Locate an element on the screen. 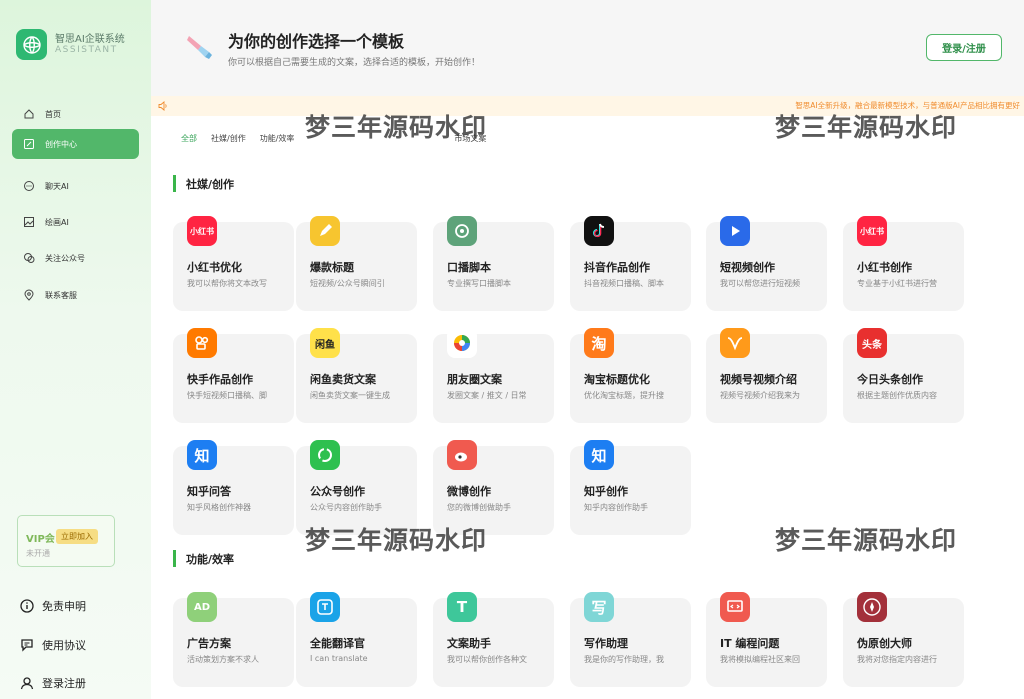 The width and height of the screenshot is (1024, 699). card-description: 您的微博创做助手 is located at coordinates (479, 507).